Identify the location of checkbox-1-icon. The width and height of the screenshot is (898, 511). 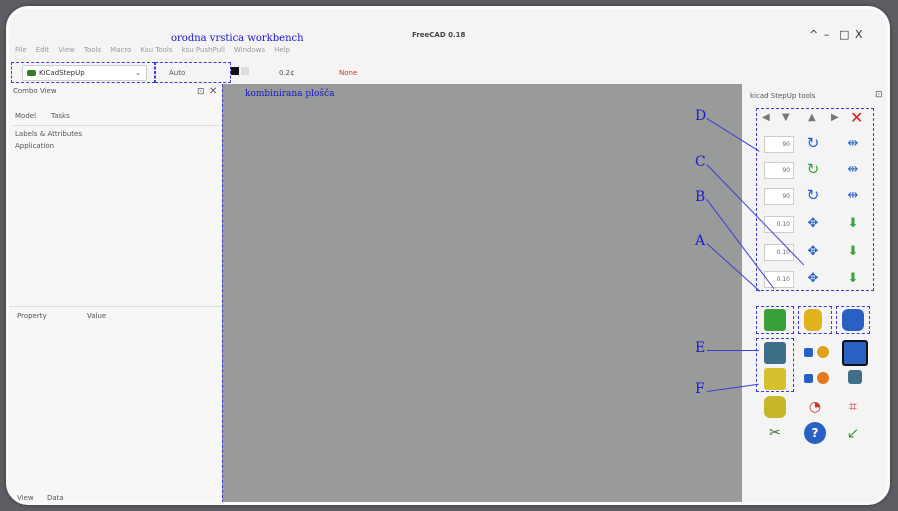
(808, 352).